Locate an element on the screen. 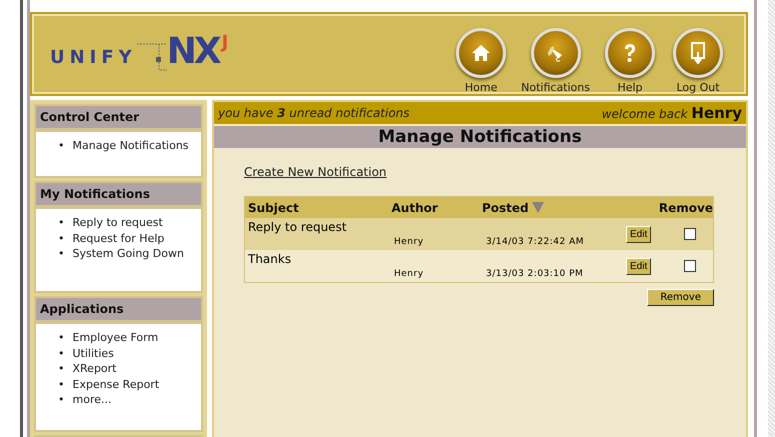 The height and width of the screenshot is (437, 775). column-header: Author is located at coordinates (437, 207).